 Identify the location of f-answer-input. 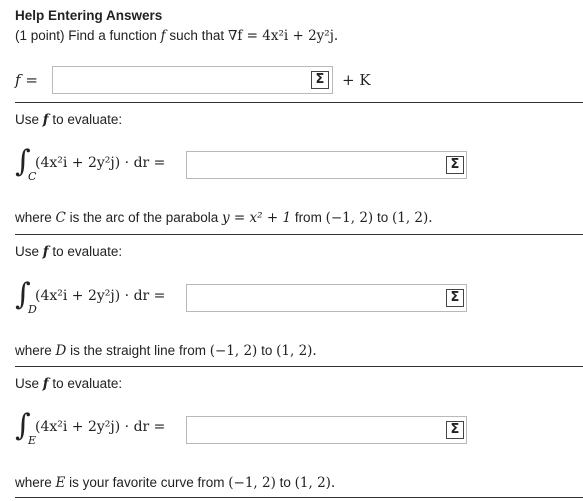
(192, 80).